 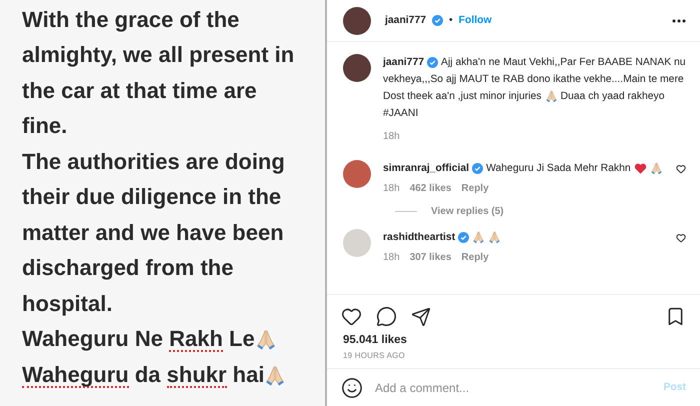 I want to click on username: rashidtheartist, so click(x=419, y=237).